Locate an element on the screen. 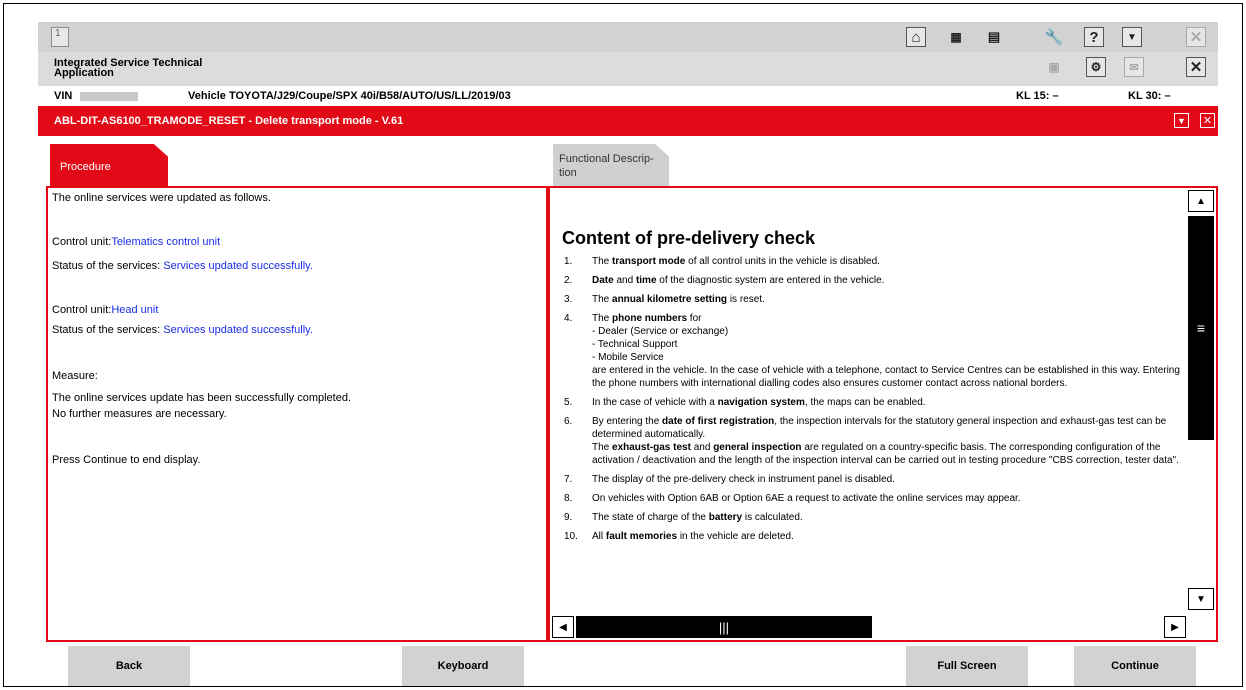 Image resolution: width=1246 pixels, height=690 pixels. tab-functional-label-line1: Functional Descrip- is located at coordinates (606, 159).